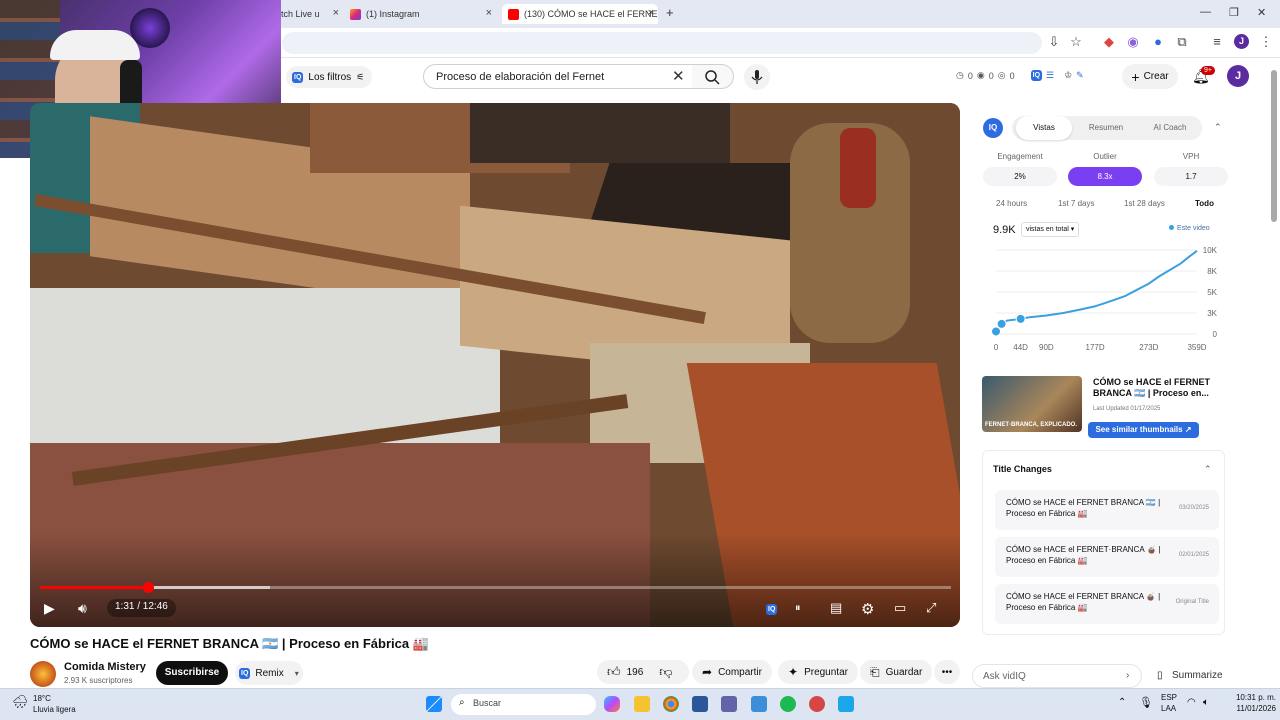 This screenshot has height=720, width=1280. Describe the element at coordinates (1197, 675) in the screenshot. I see `summarize-button: Summarize` at that location.